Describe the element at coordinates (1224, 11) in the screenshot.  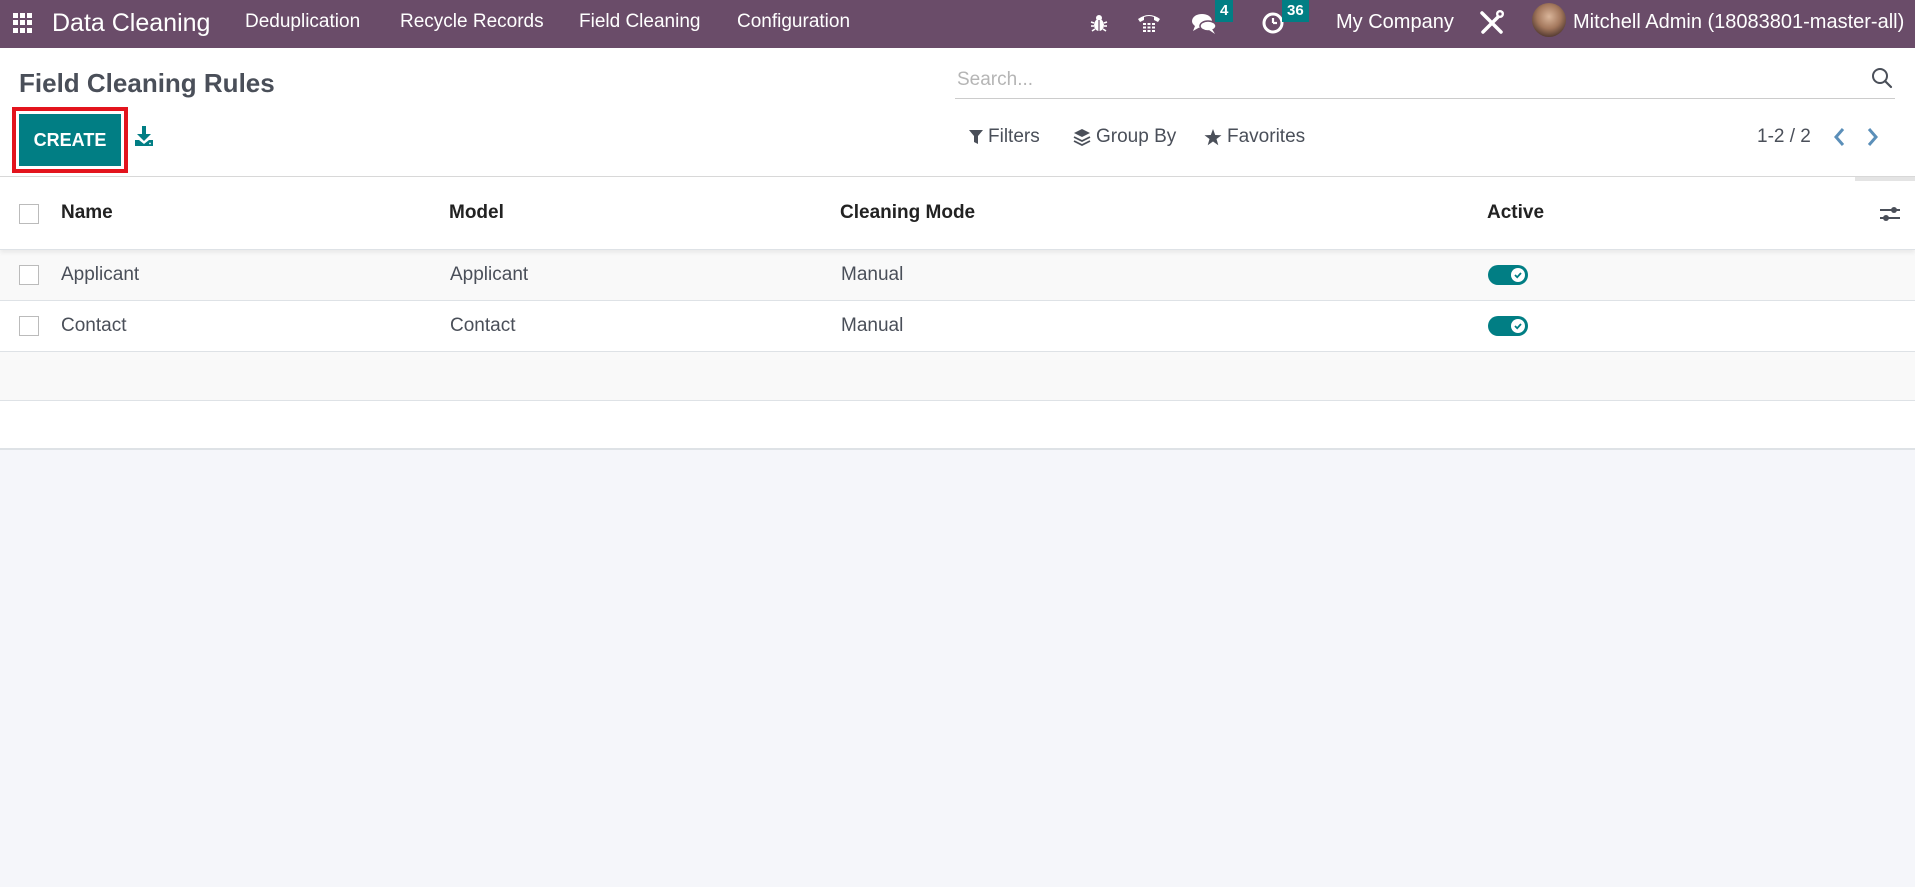
I see `messages-count-badge: 4` at that location.